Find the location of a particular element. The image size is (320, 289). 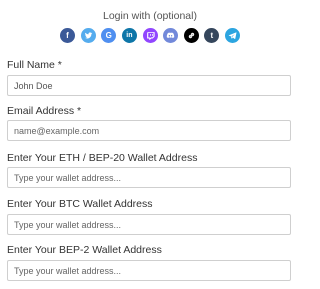

btc-wallet-label: Enter Your BTC Wallet Address is located at coordinates (80, 204).